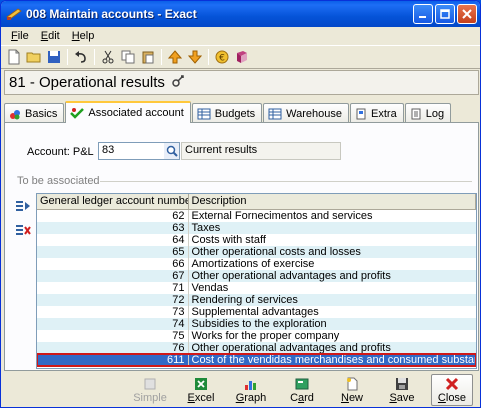 The width and height of the screenshot is (481, 408). What do you see at coordinates (20, 36) in the screenshot?
I see `menu-file: File` at bounding box center [20, 36].